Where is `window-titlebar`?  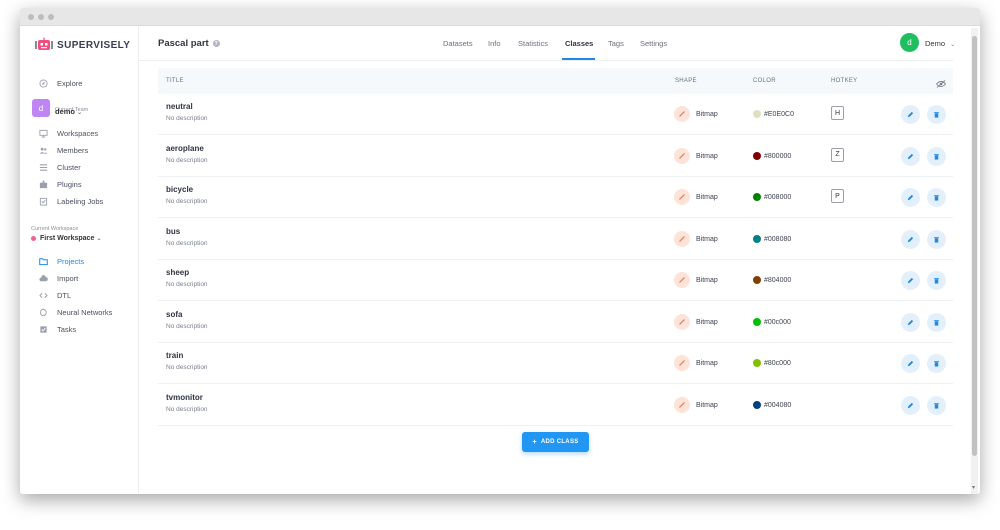
window-titlebar is located at coordinates (500, 17).